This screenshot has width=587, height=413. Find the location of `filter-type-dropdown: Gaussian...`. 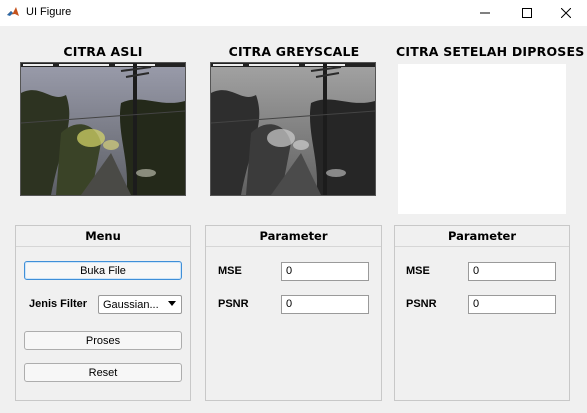

filter-type-dropdown: Gaussian... is located at coordinates (140, 304).